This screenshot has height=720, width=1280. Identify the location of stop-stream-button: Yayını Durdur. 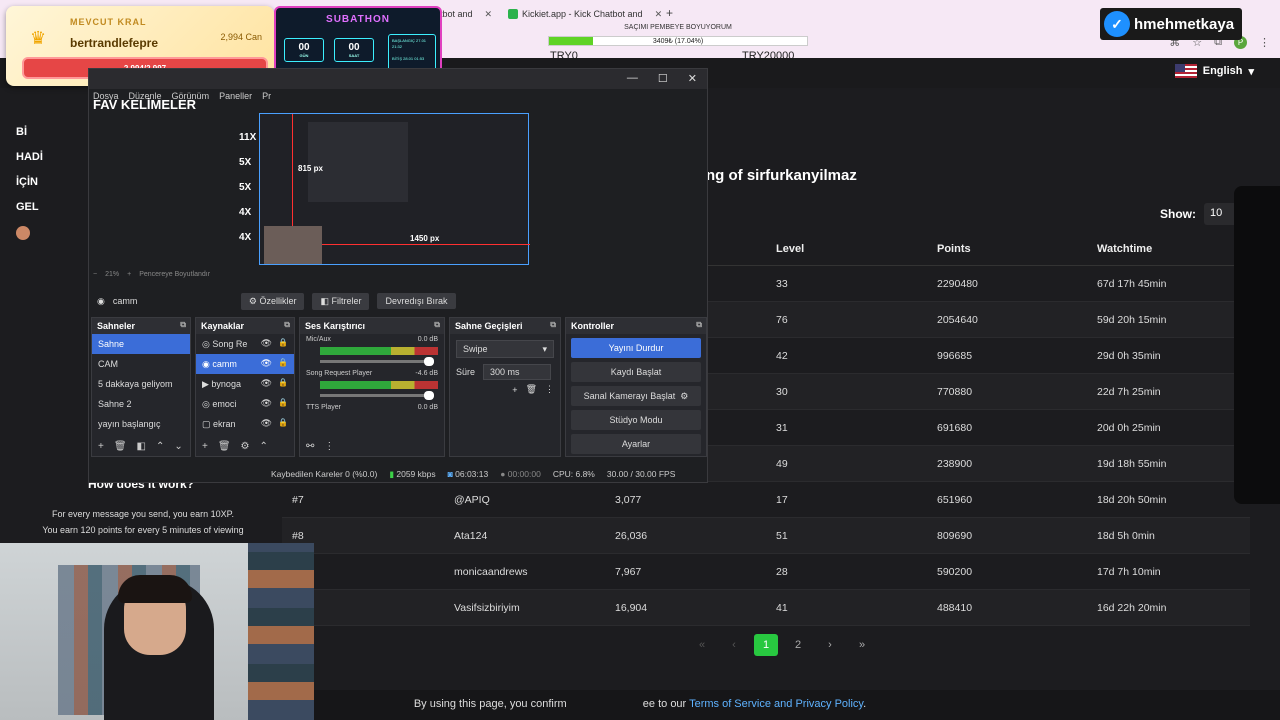
(636, 348).